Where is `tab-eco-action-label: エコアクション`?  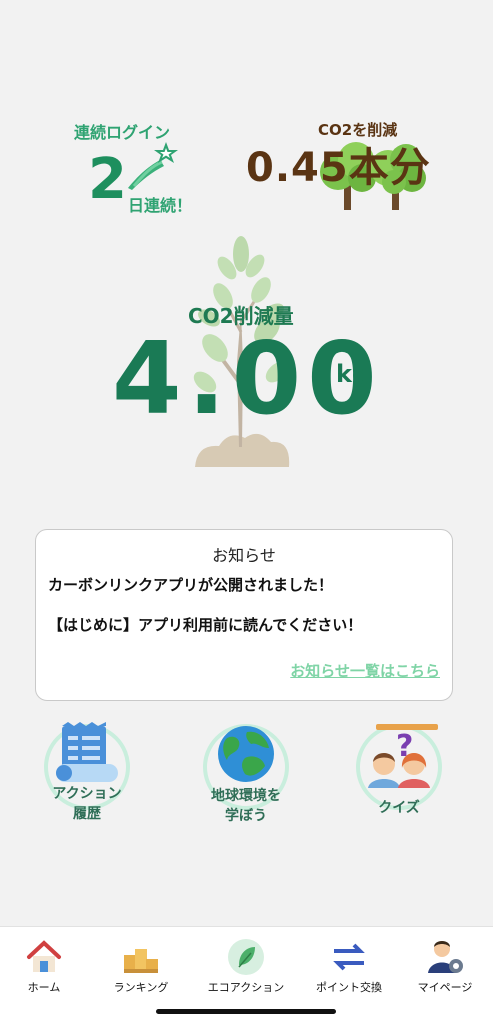 tab-eco-action-label: エコアクション is located at coordinates (246, 987).